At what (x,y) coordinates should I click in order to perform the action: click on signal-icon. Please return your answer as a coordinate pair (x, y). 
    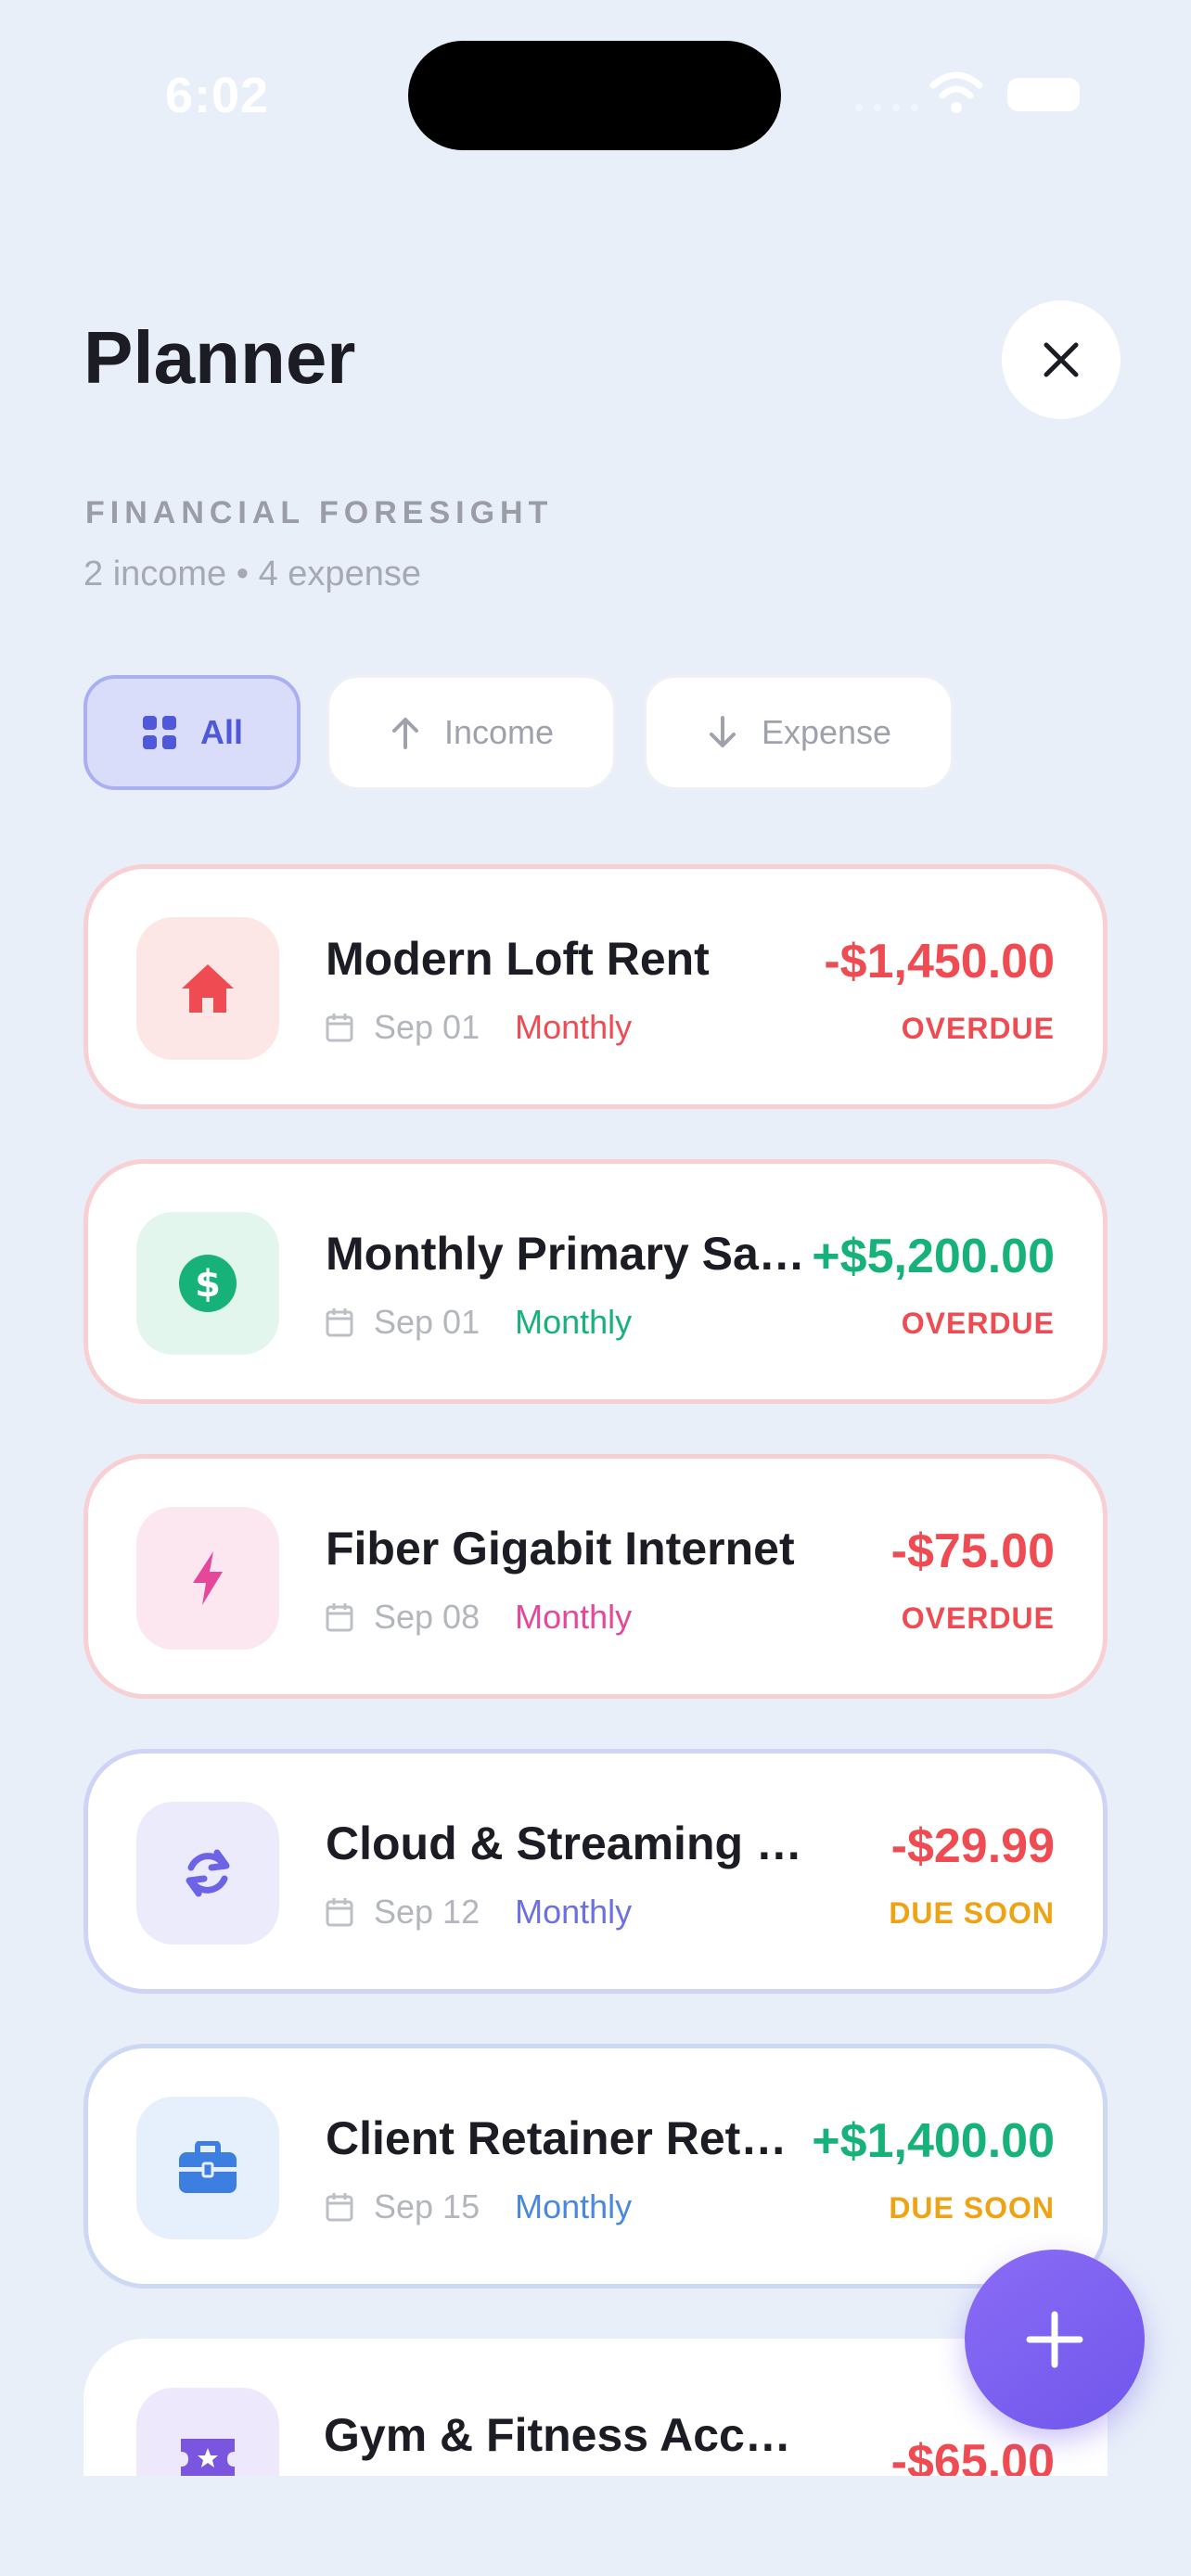
    Looking at the image, I should click on (886, 107).